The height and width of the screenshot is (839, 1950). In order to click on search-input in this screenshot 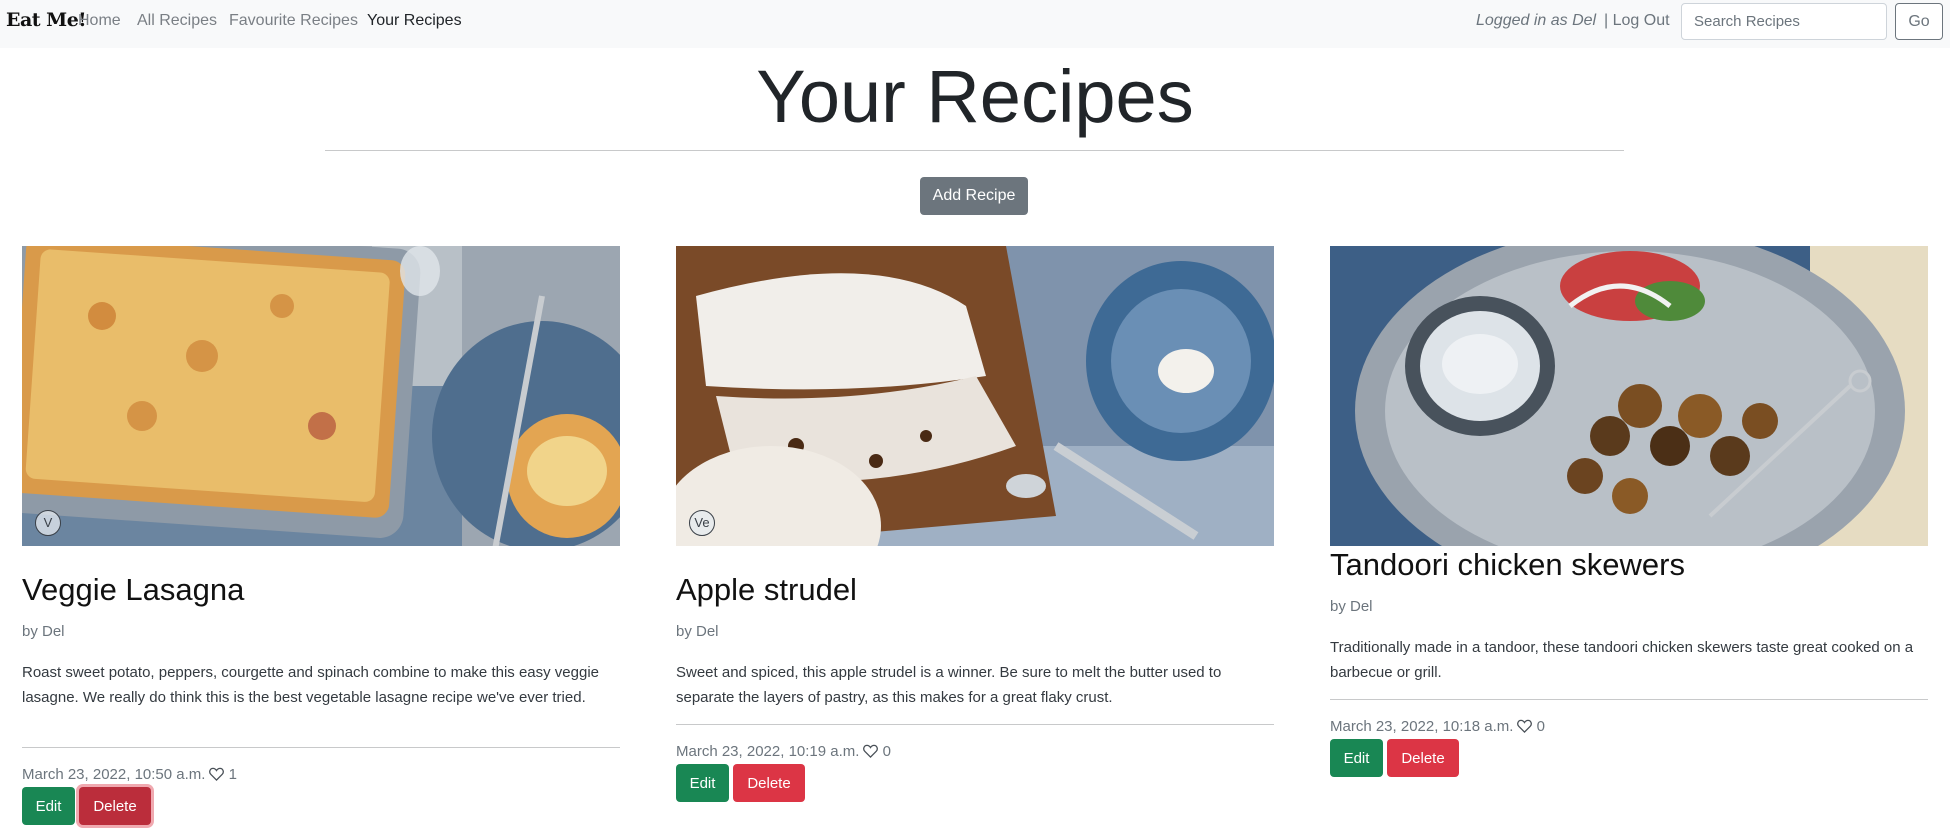, I will do `click(1784, 21)`.